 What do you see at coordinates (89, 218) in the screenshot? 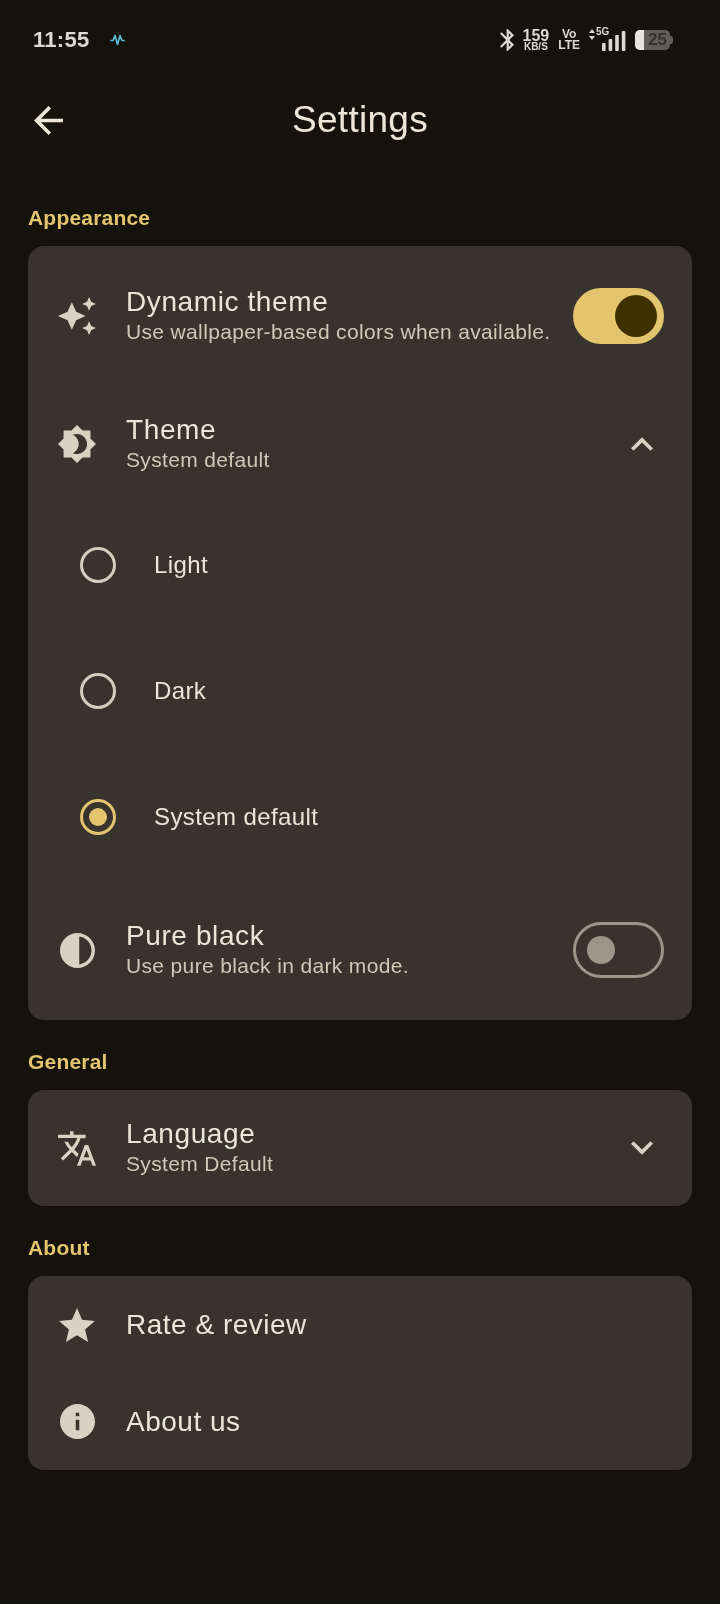
I see `section-heading: Appearance` at bounding box center [89, 218].